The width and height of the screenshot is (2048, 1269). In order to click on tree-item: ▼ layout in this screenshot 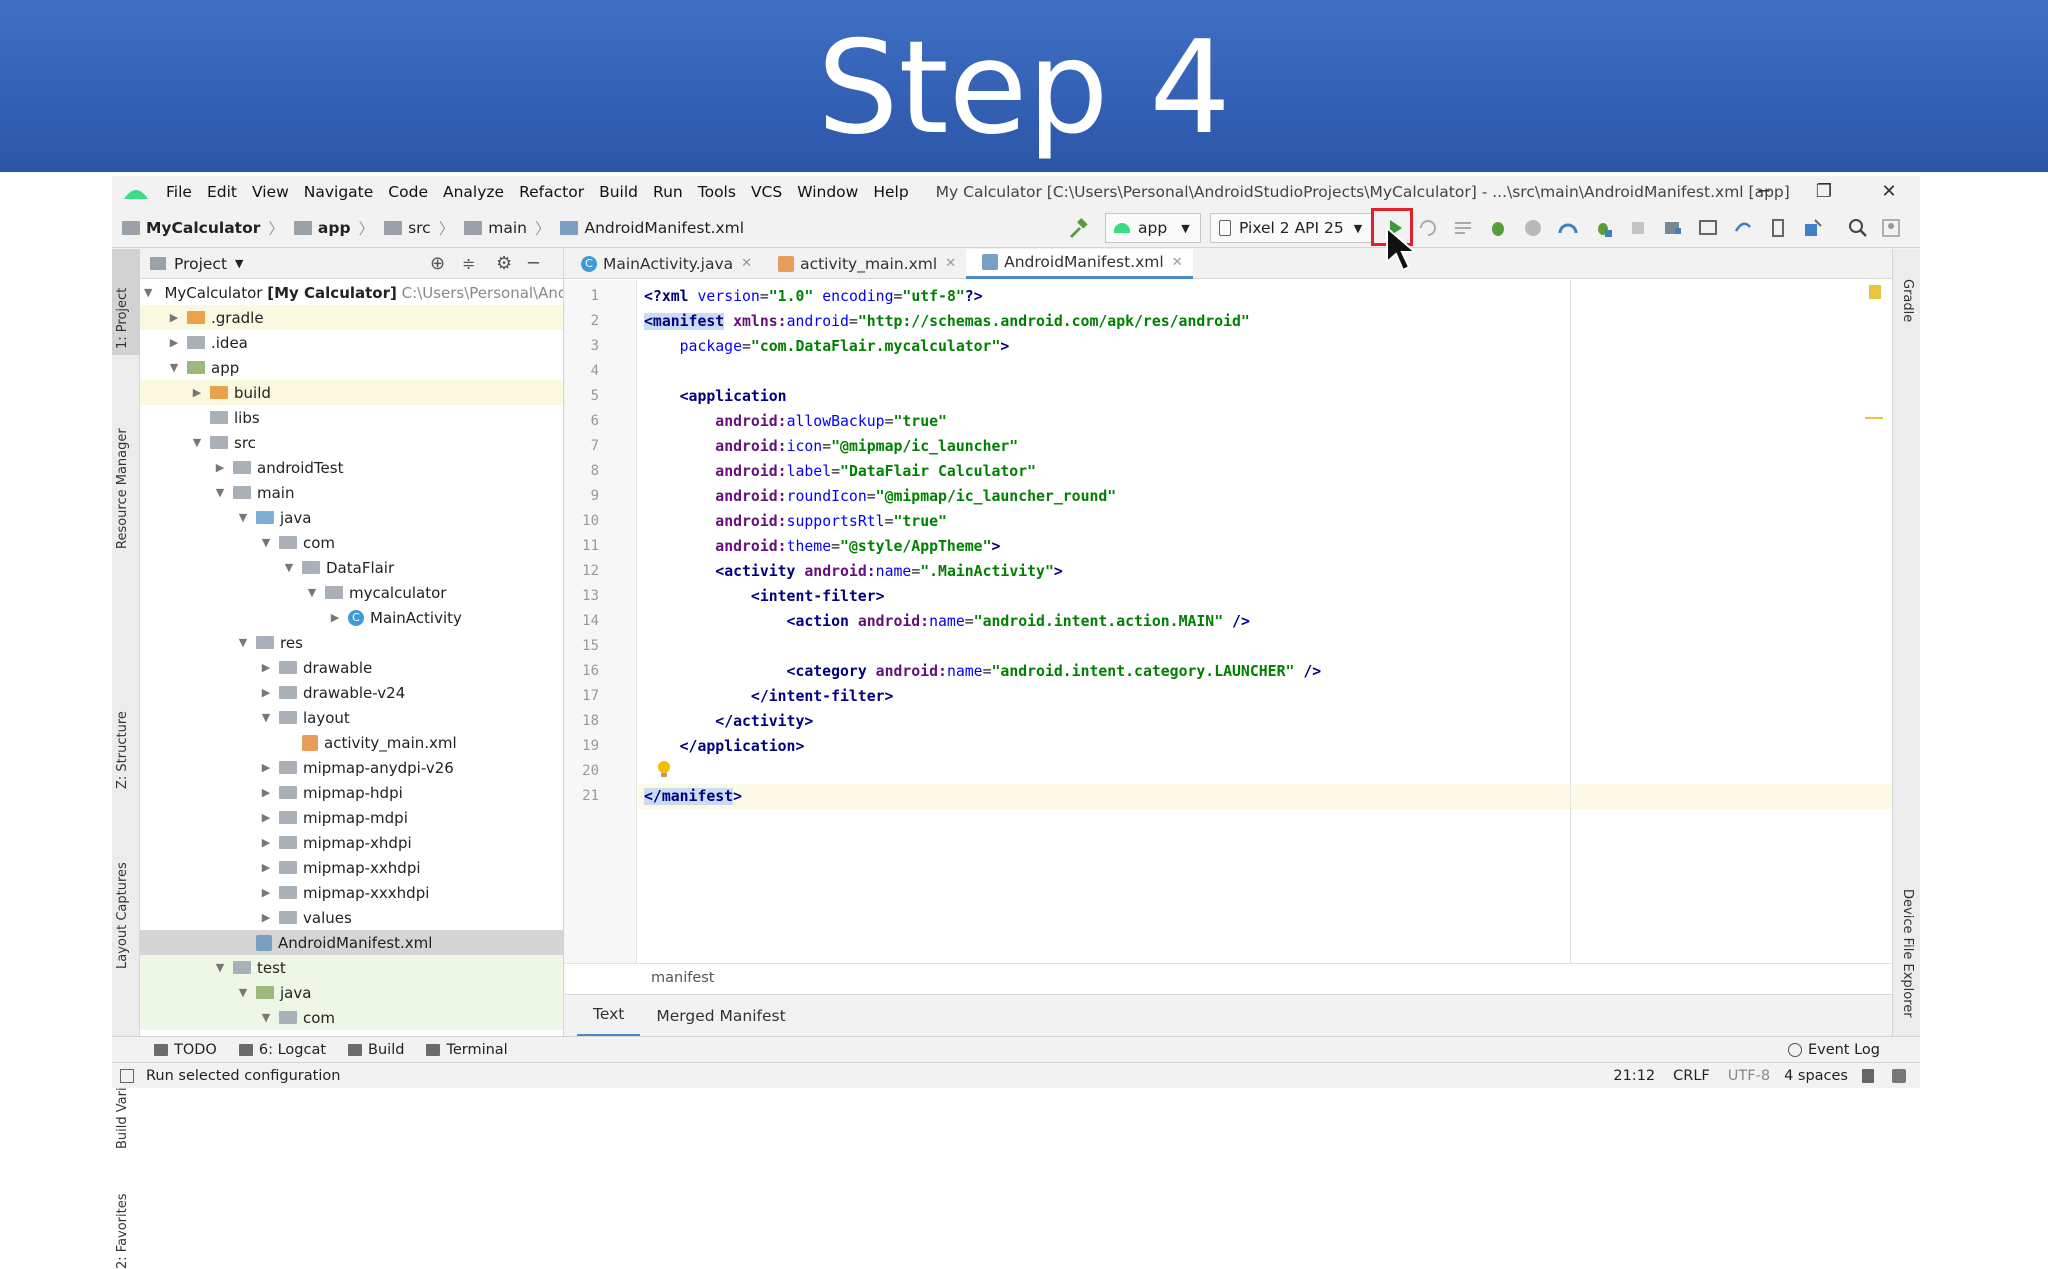, I will do `click(351, 717)`.